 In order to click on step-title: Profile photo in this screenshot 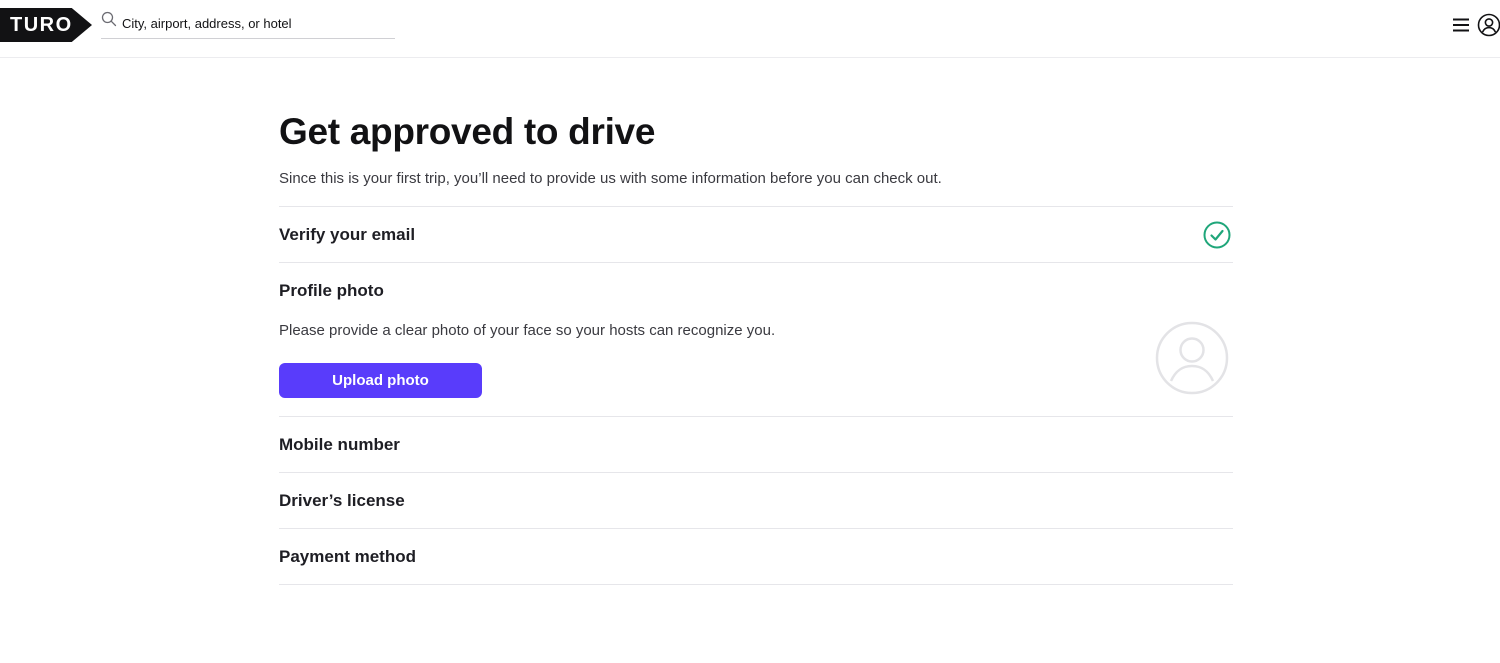, I will do `click(331, 290)`.